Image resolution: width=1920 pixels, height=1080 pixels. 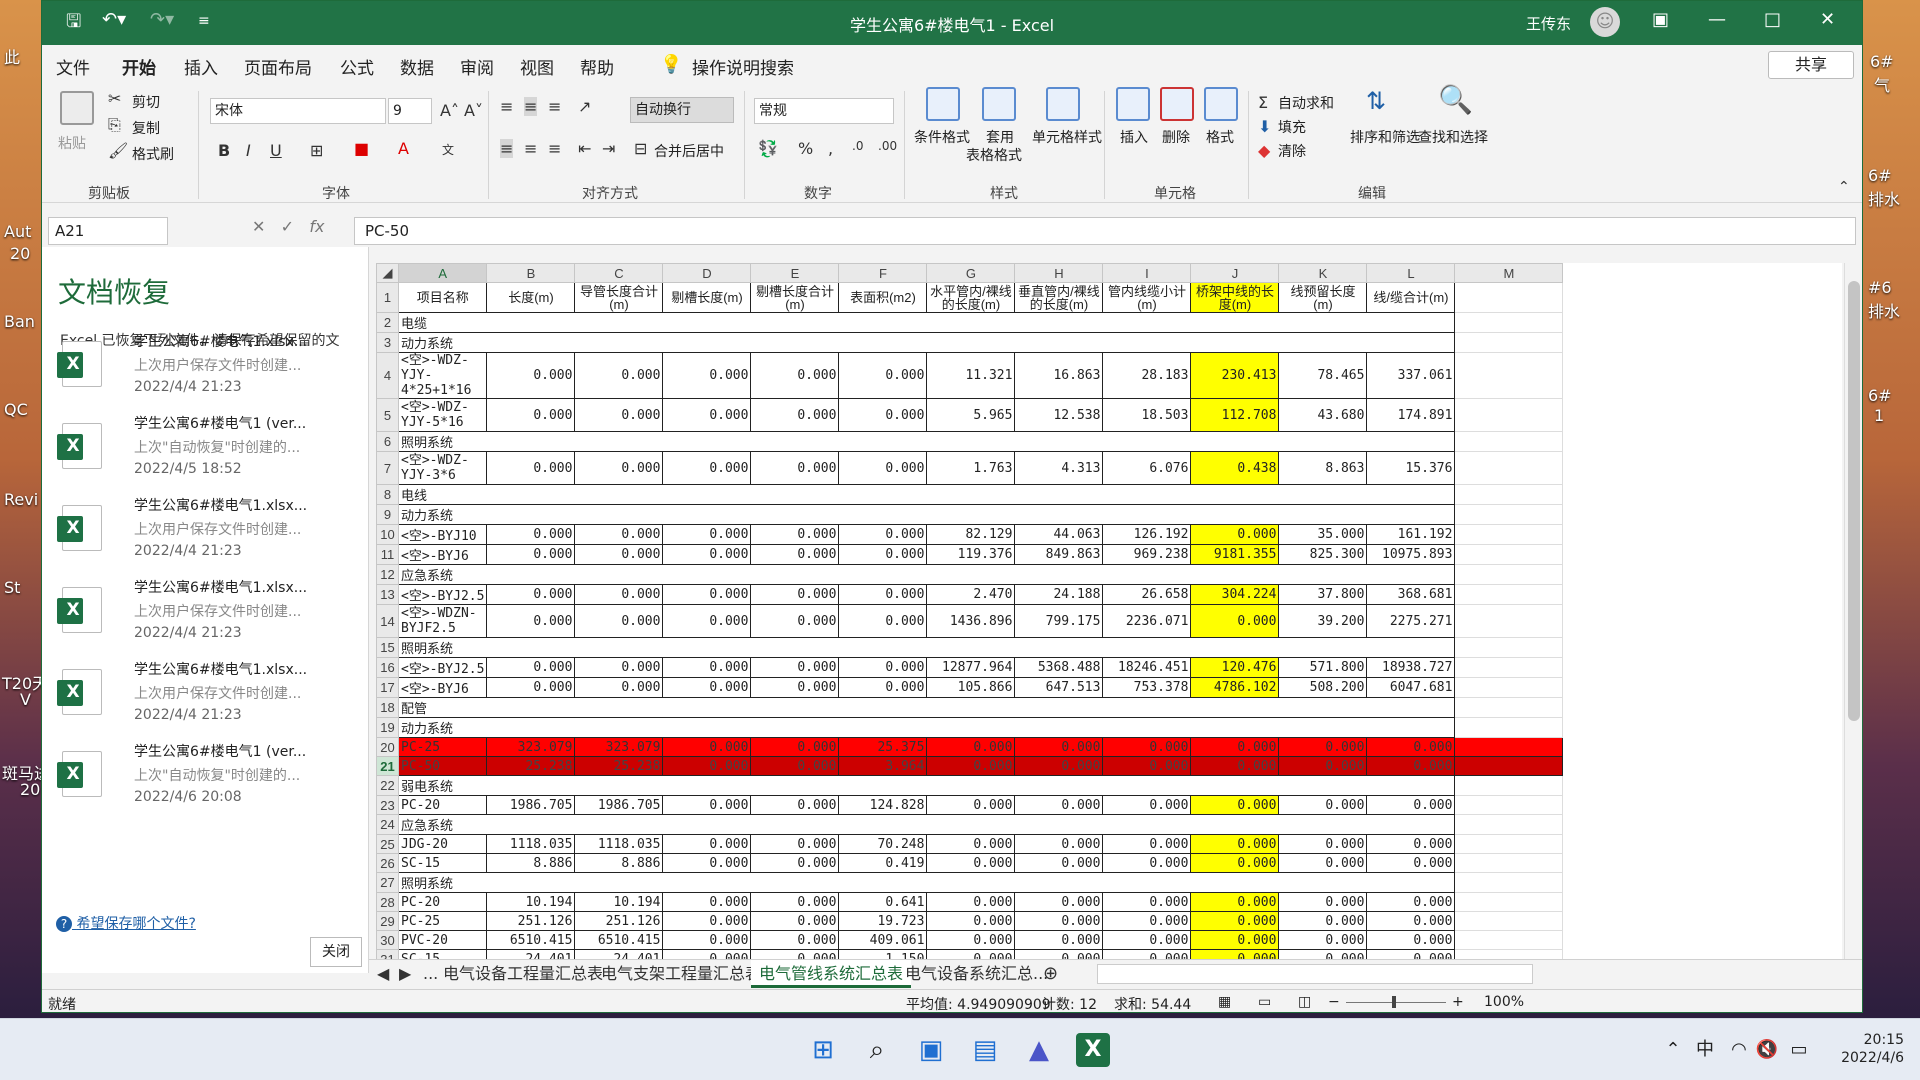 I want to click on insert-cells-icon, so click(x=1133, y=104).